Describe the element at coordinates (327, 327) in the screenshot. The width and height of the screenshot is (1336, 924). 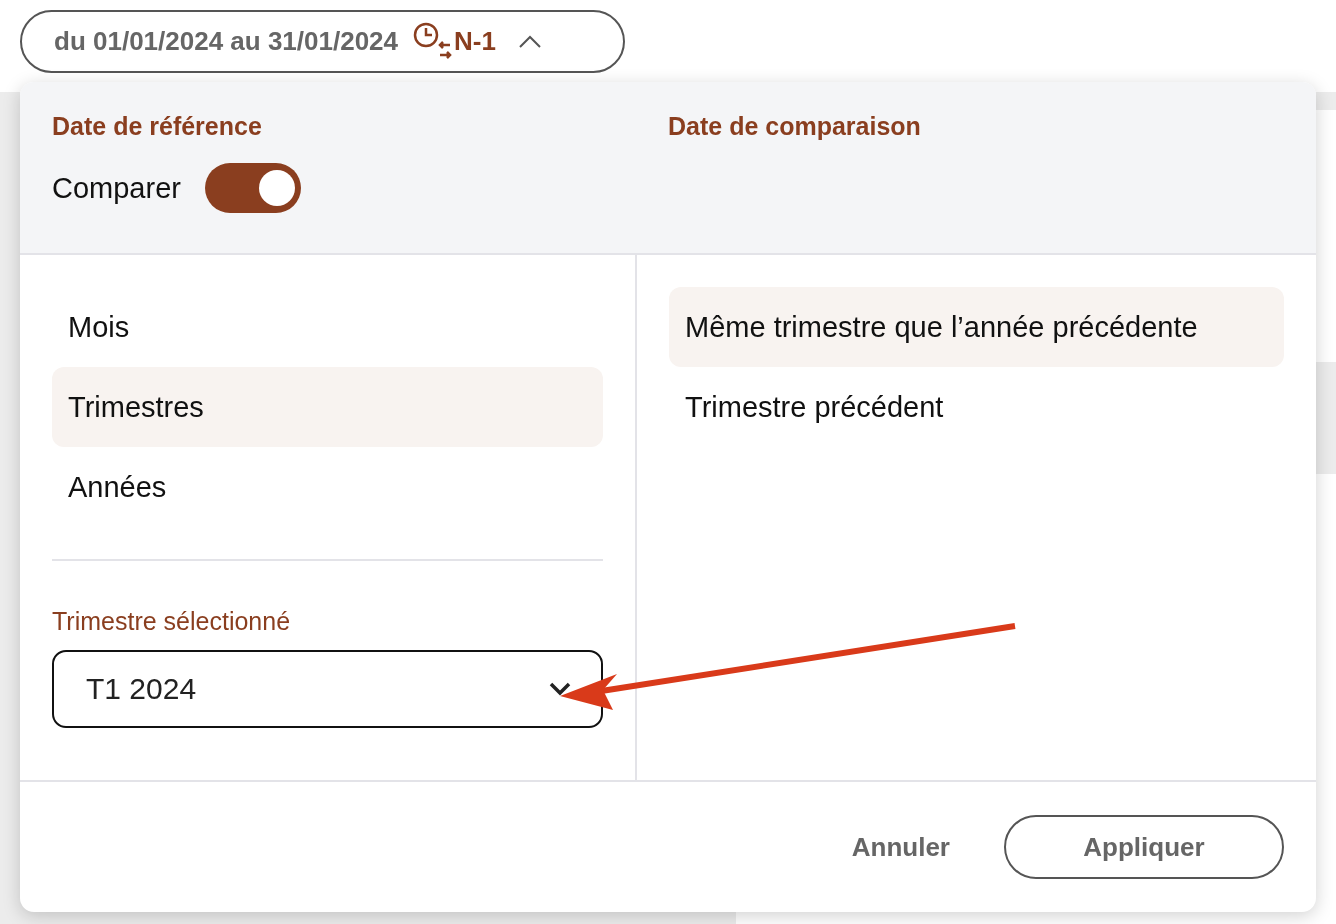
I see `period-option: Mois` at that location.